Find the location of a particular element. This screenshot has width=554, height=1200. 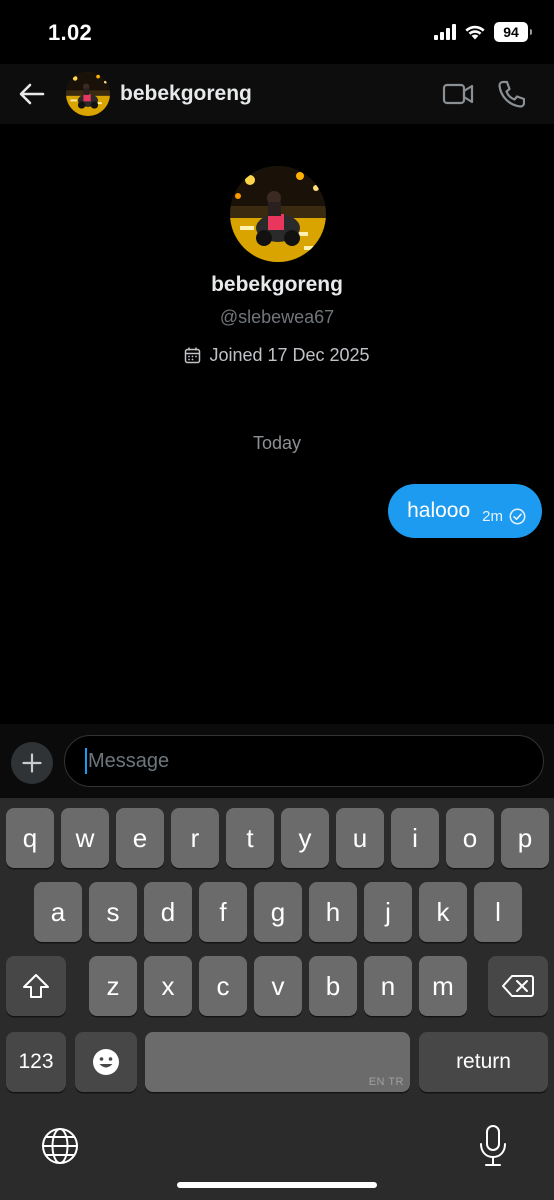

back-button is located at coordinates (32, 94).